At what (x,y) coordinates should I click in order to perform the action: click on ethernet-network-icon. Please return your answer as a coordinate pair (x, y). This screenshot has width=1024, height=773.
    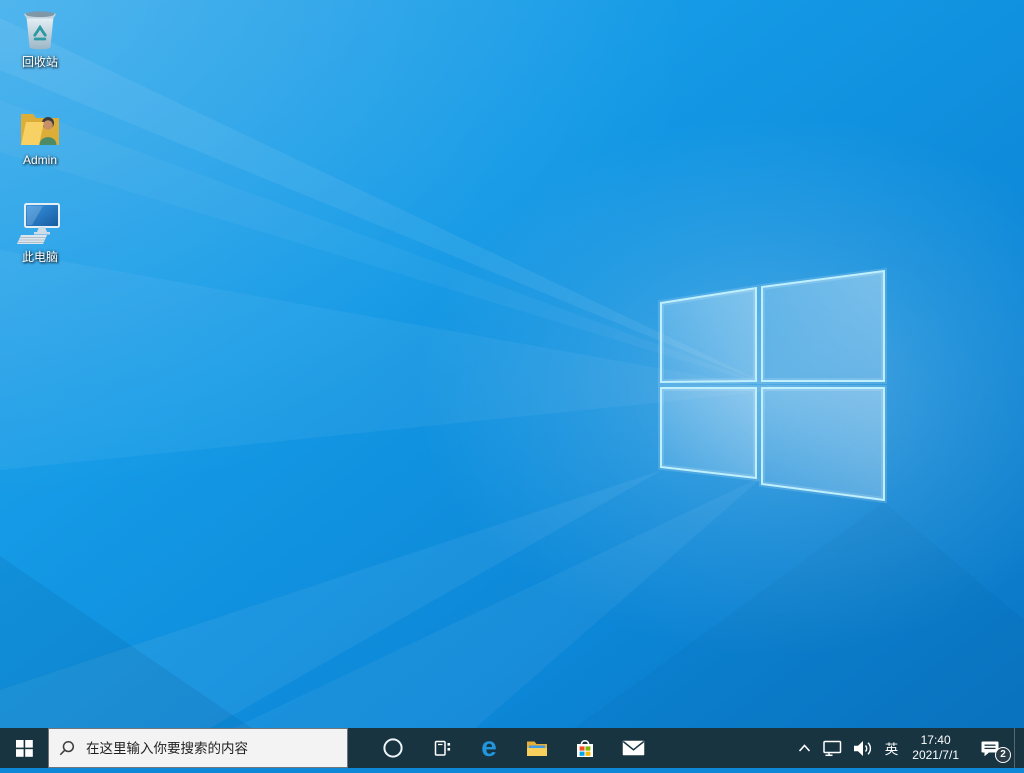
    Looking at the image, I should click on (832, 748).